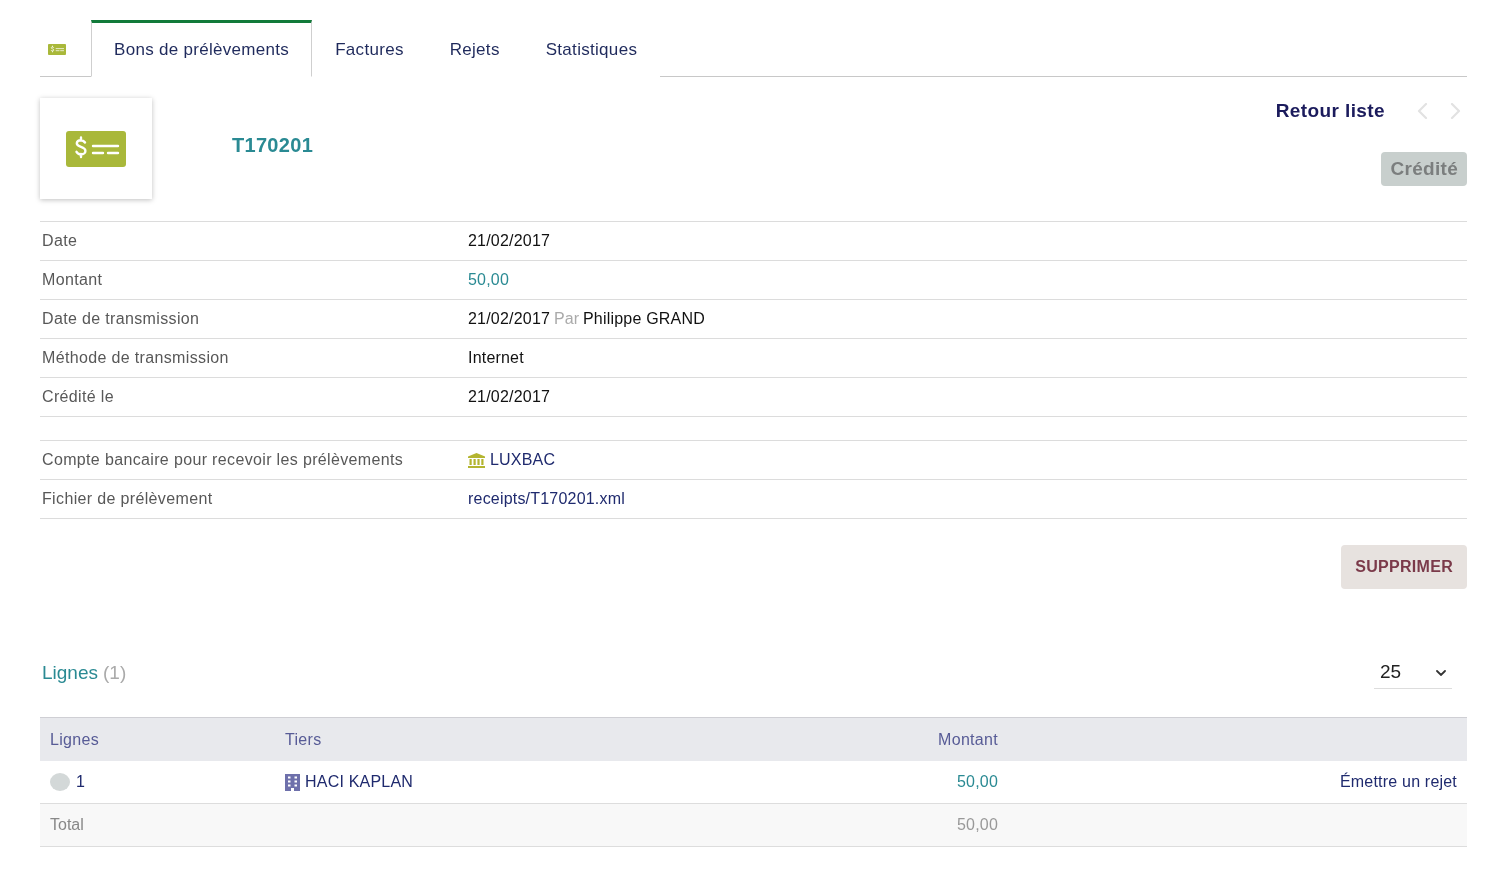 The height and width of the screenshot is (877, 1487). I want to click on chevron-left-icon, so click(1422, 111).